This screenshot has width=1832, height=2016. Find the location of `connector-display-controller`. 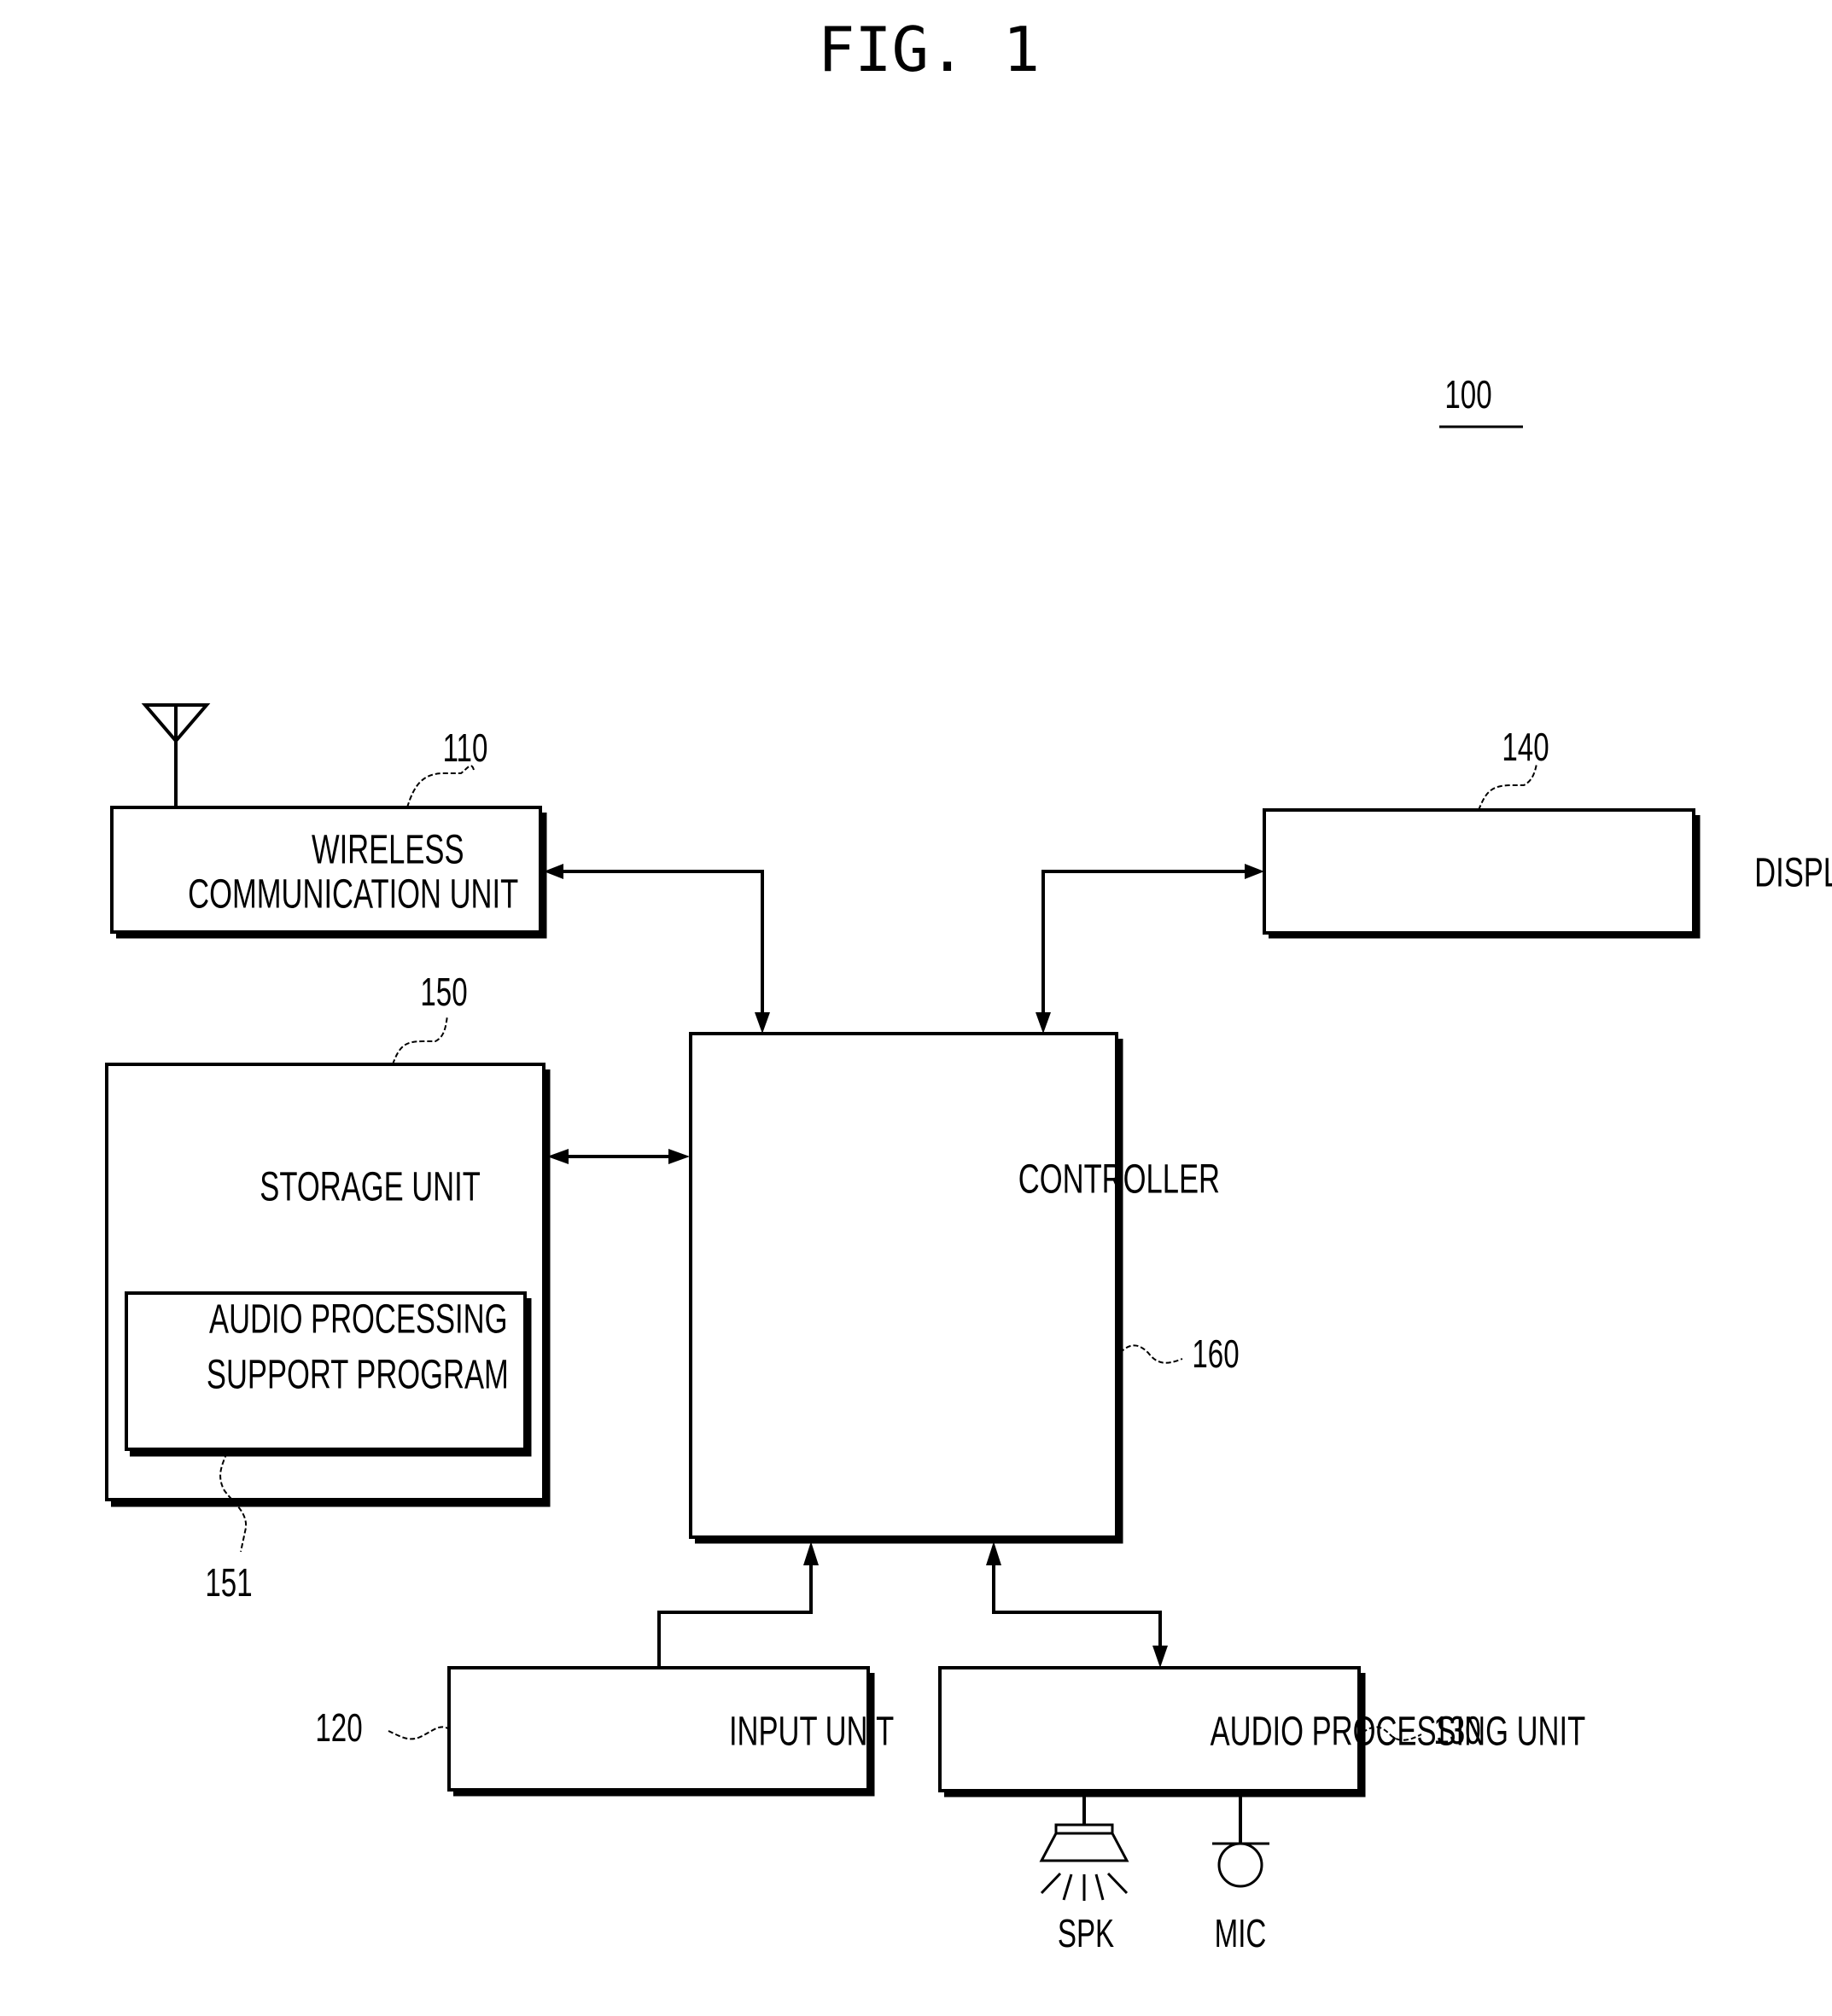

connector-display-controller is located at coordinates (1150, 949).